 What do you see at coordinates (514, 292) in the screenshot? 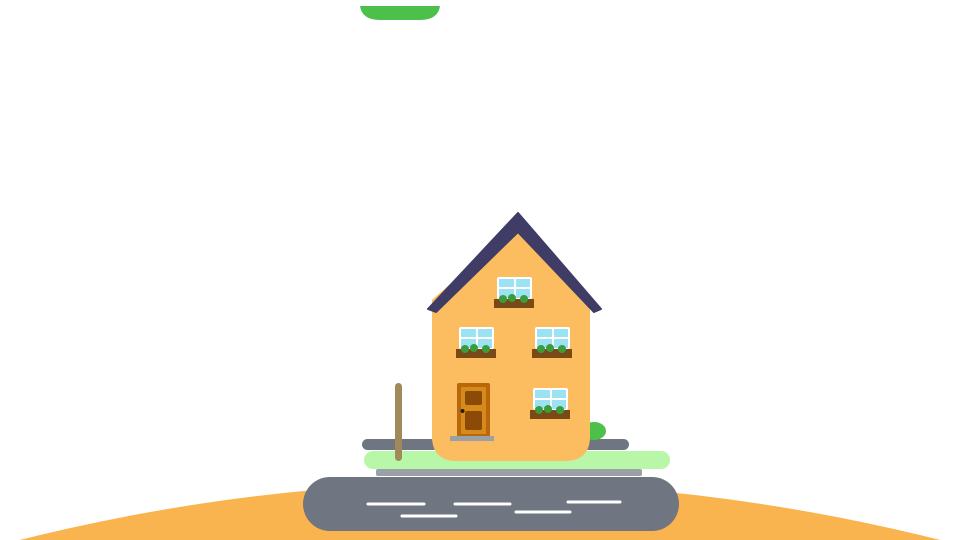
I see `window-attic` at bounding box center [514, 292].